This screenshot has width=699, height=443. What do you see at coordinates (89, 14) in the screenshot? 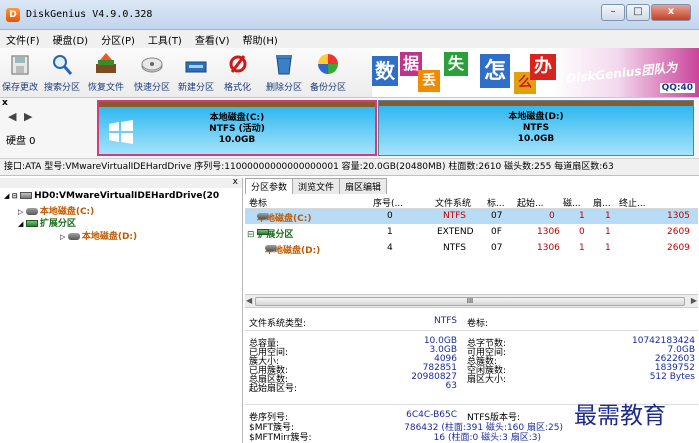
I see `window-title: DiskGenius V4.9.0.328` at bounding box center [89, 14].